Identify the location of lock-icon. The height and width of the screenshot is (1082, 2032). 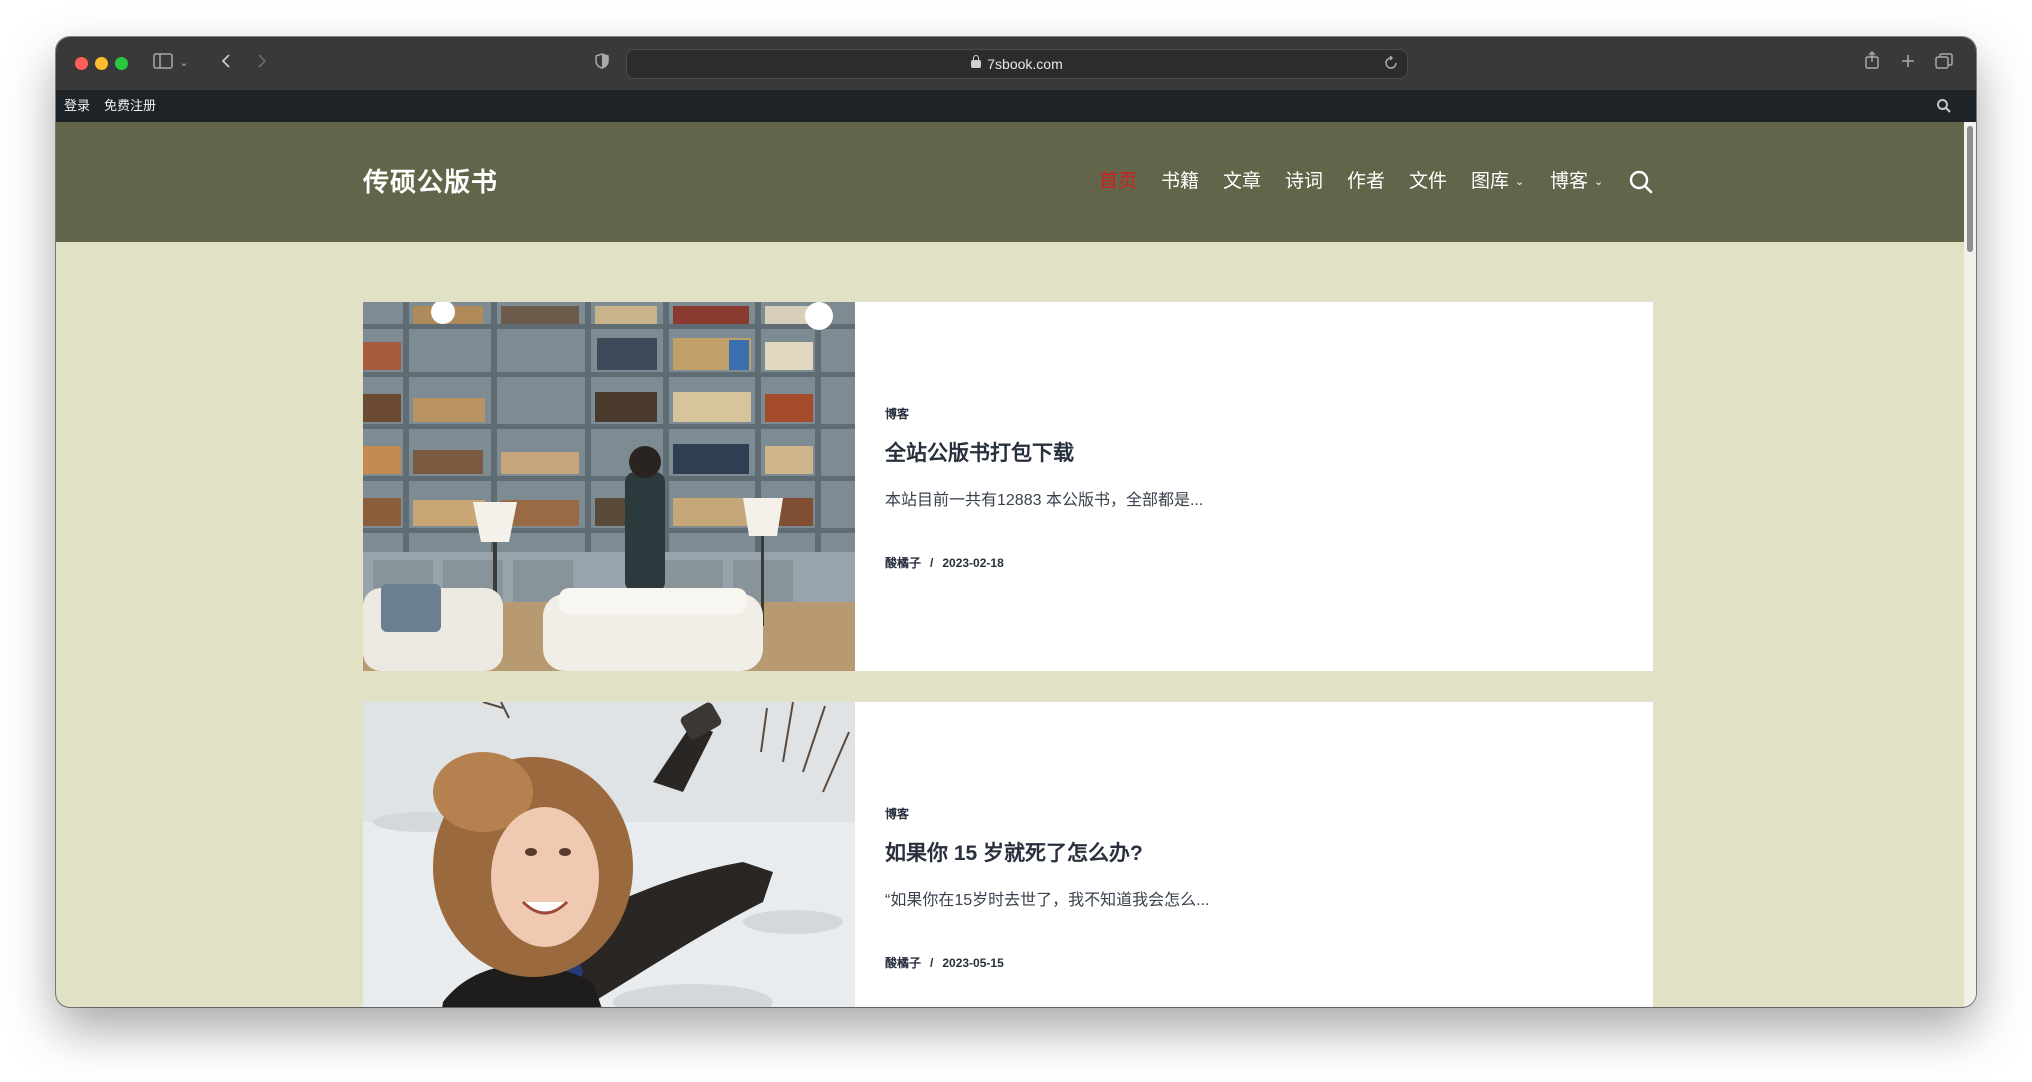
(976, 61).